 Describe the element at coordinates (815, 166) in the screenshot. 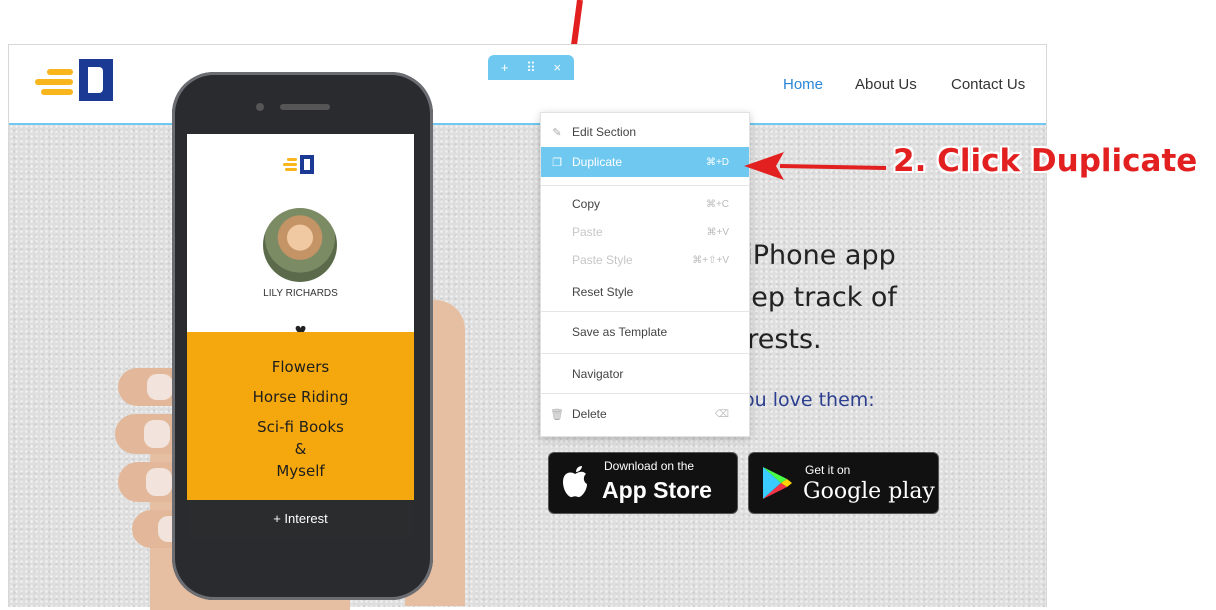

I see `annotation-arrow-left` at that location.